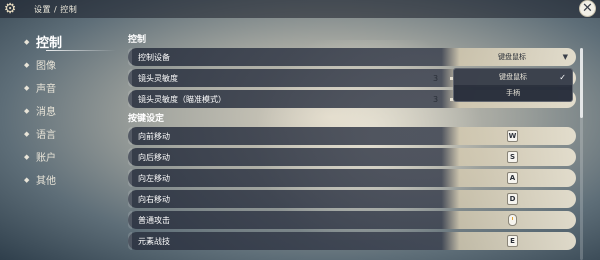 Image resolution: width=600 pixels, height=260 pixels. I want to click on sidebar-item-account: ◆ 账户, so click(69, 156).